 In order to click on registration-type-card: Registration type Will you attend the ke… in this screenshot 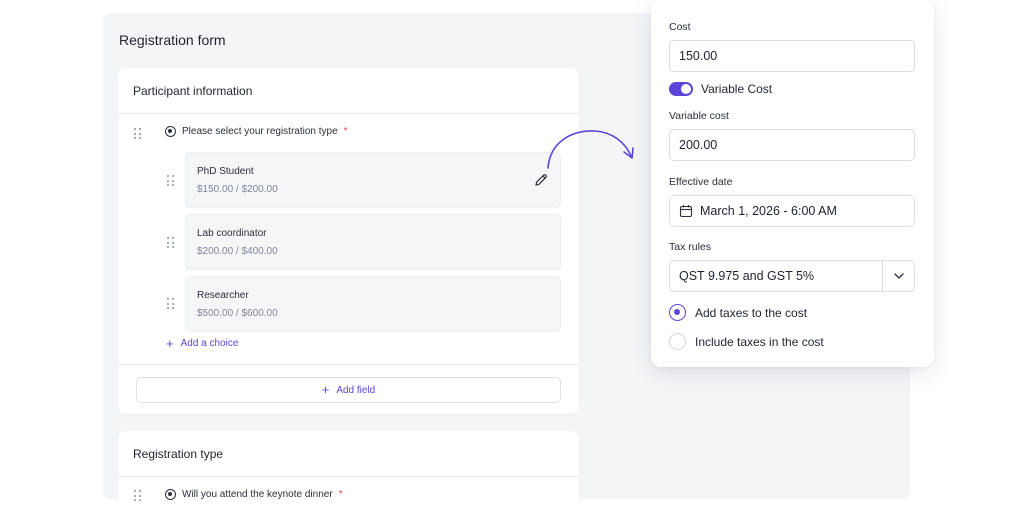, I will do `click(348, 470)`.